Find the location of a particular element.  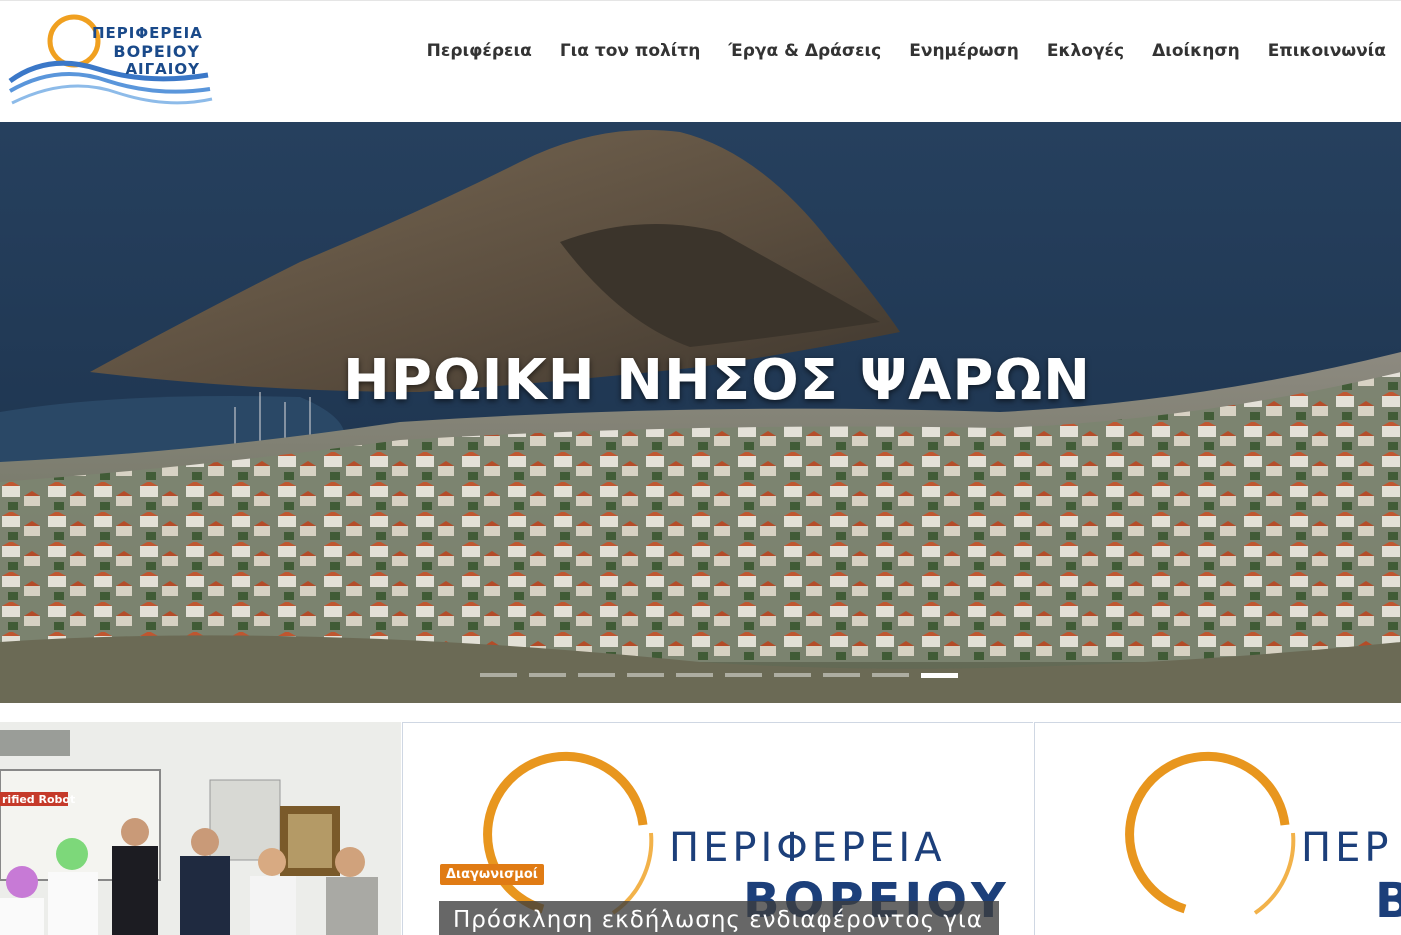

news-card-photo: rified Robot is located at coordinates (200, 828).